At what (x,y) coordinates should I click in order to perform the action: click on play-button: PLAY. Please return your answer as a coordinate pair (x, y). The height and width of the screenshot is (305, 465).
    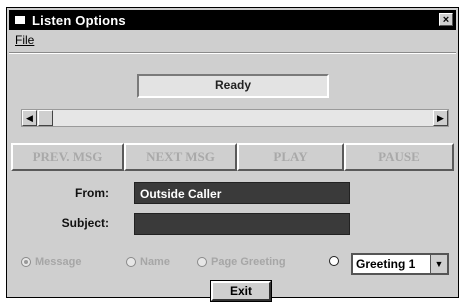
    Looking at the image, I should click on (290, 157).